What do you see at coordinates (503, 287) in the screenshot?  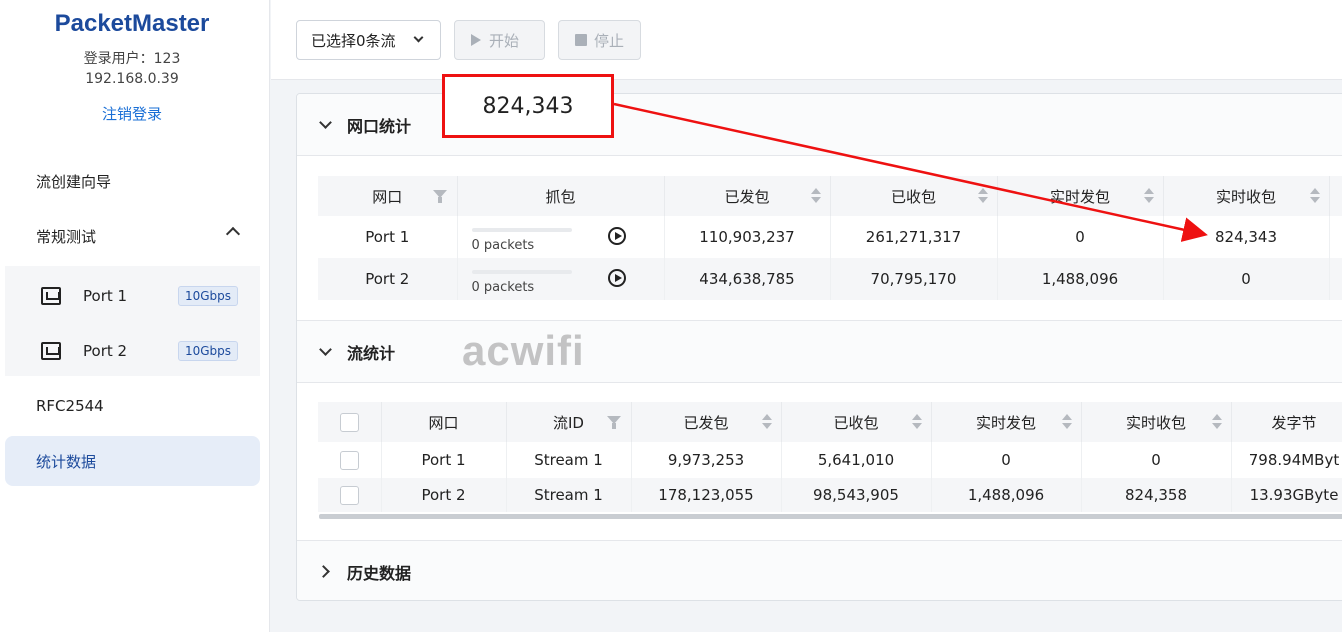 I see `capture-count: 0 packets` at bounding box center [503, 287].